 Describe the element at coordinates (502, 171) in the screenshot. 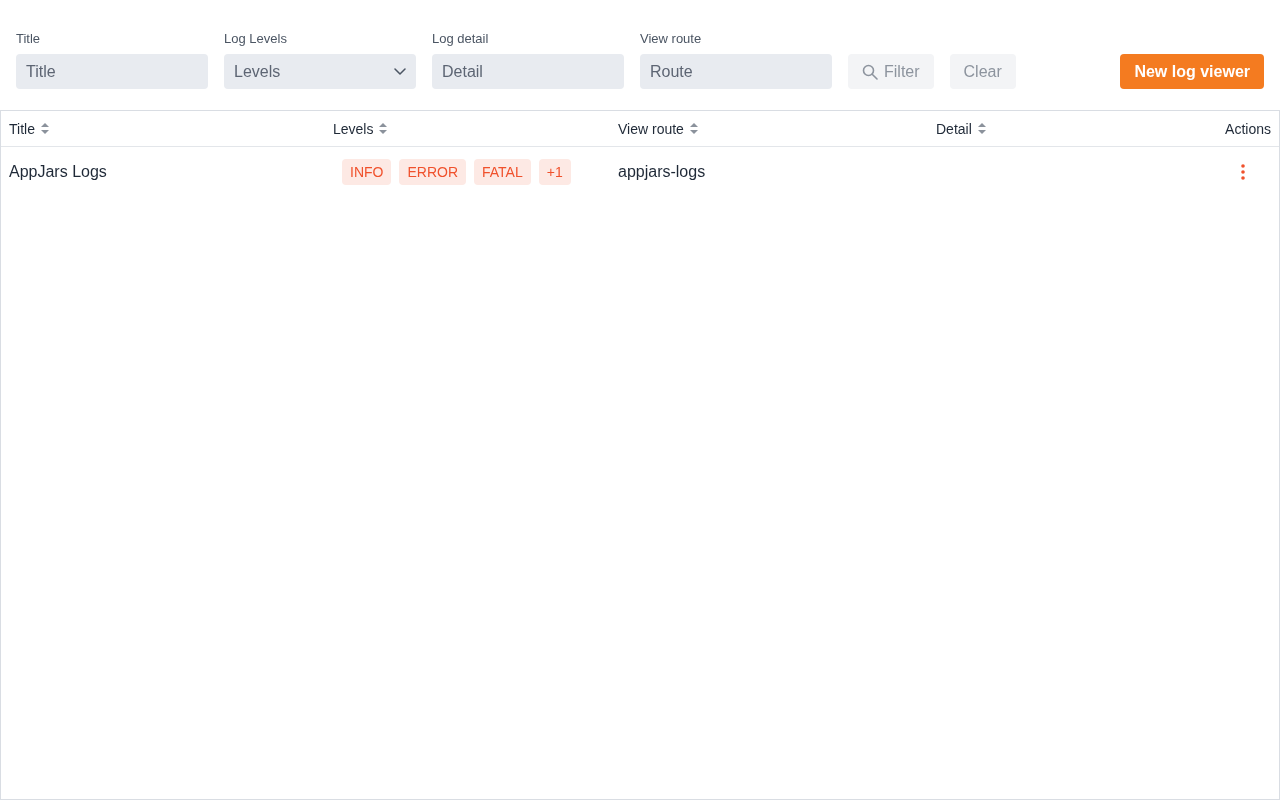

I see `level-tag: FATAL` at that location.